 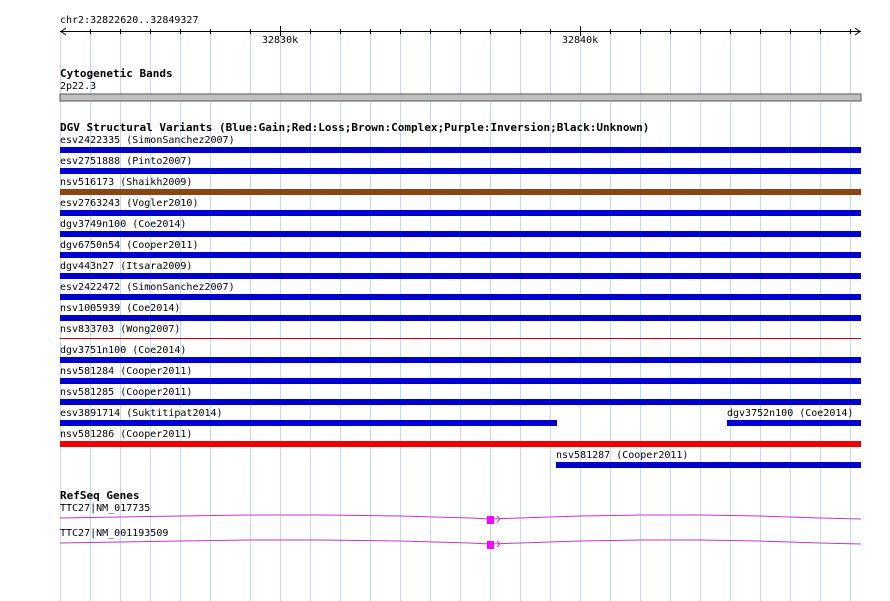 I want to click on variant-label: dgv3751n100 (Coe2014), so click(x=123, y=350).